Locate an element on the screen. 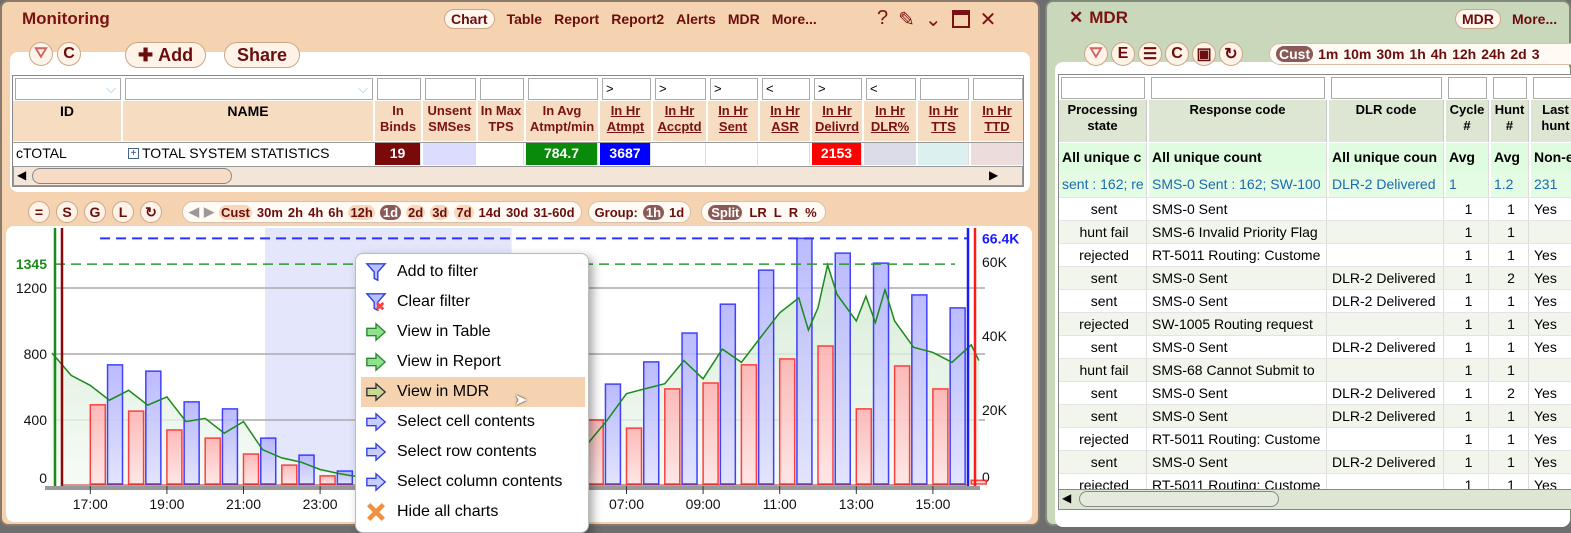  menu-item-view-in-report: View in Report is located at coordinates (473, 362).